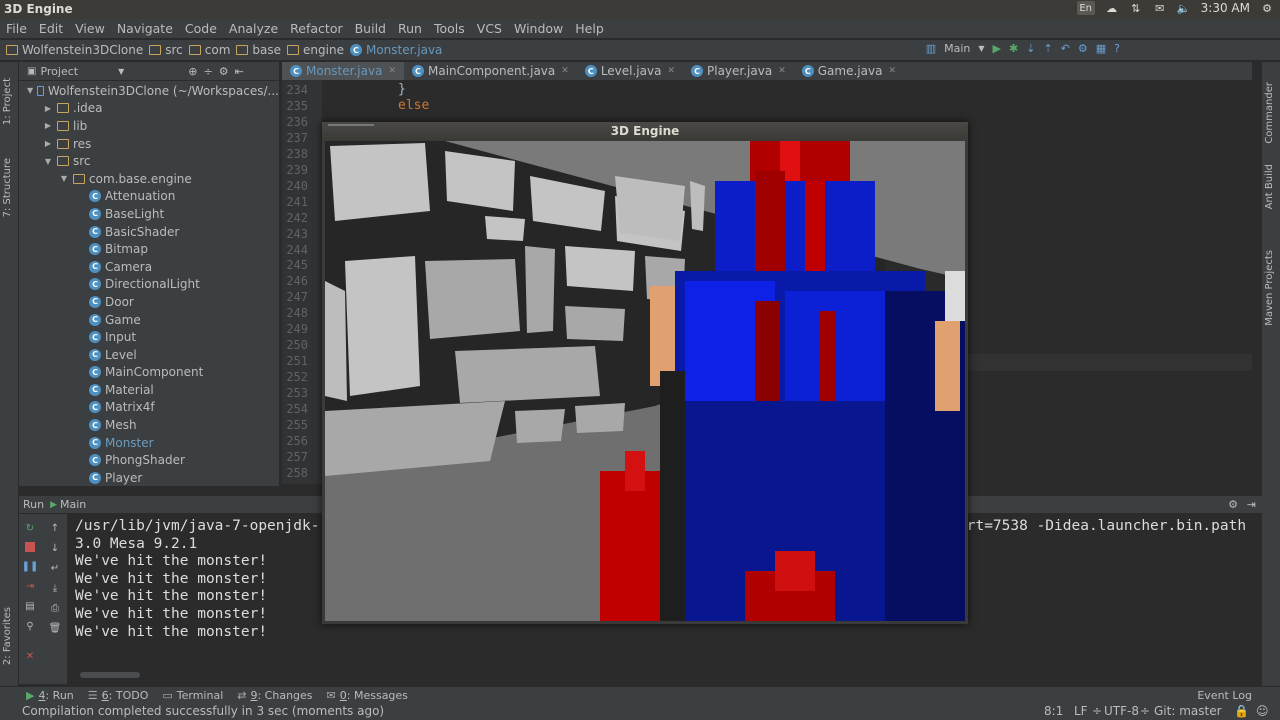 The image size is (1280, 720). I want to click on stop-icon, so click(30, 547).